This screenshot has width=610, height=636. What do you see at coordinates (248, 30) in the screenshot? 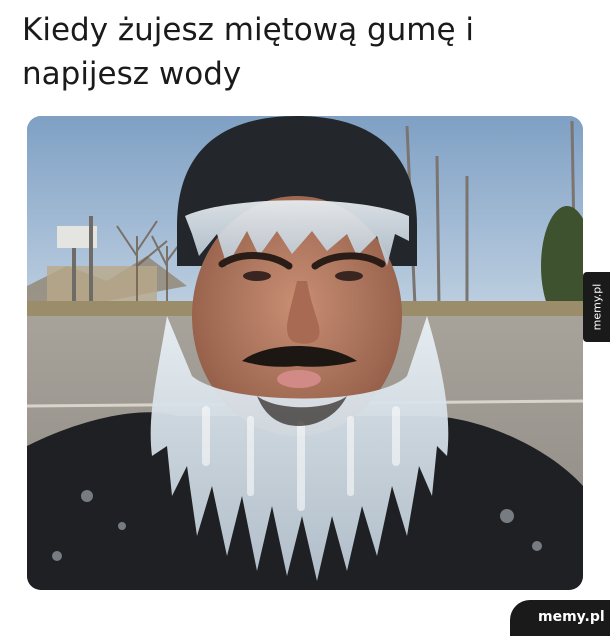
I see `caption-line-1: Kiedy żujesz miętową gumę i` at bounding box center [248, 30].